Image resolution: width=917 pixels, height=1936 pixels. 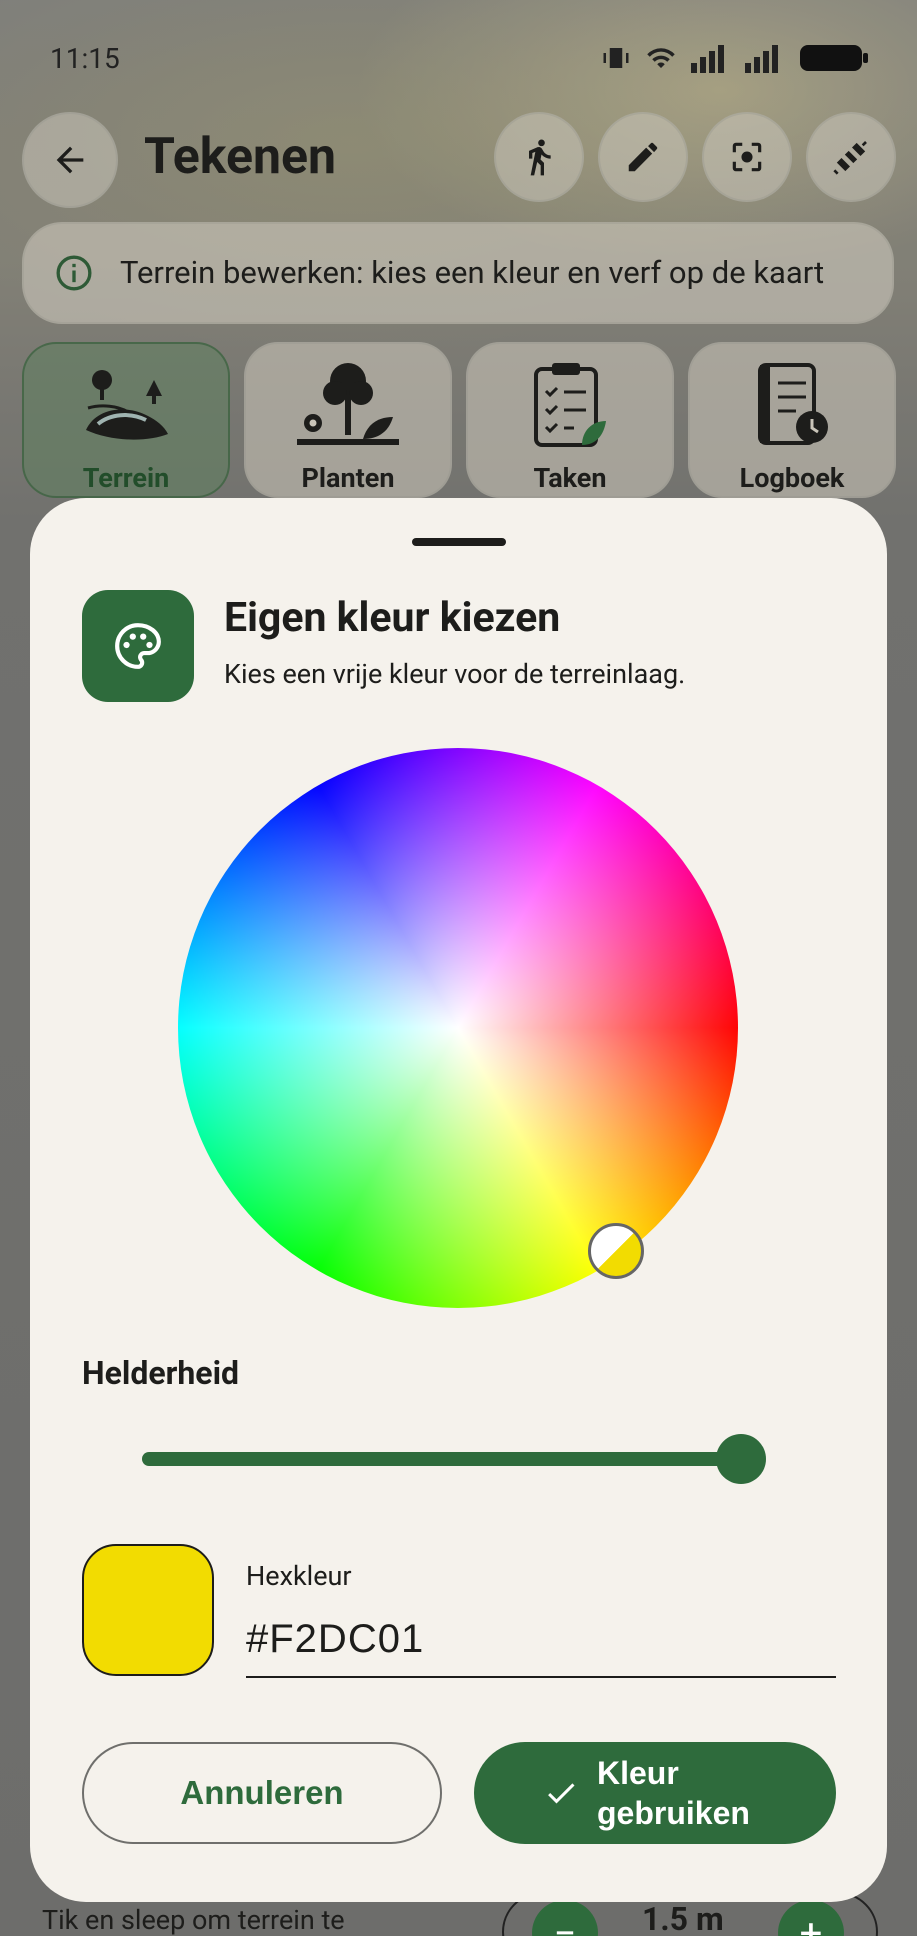 What do you see at coordinates (161, 1373) in the screenshot?
I see `brightness-label: Helderheid` at bounding box center [161, 1373].